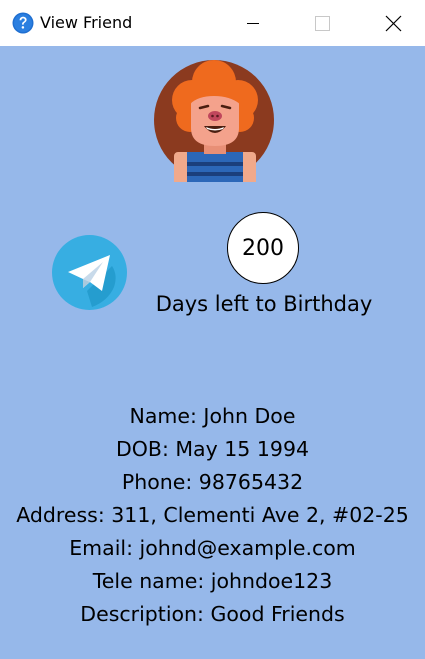 Image resolution: width=425 pixels, height=659 pixels. Describe the element at coordinates (23, 23) in the screenshot. I see `help-question-icon` at that location.